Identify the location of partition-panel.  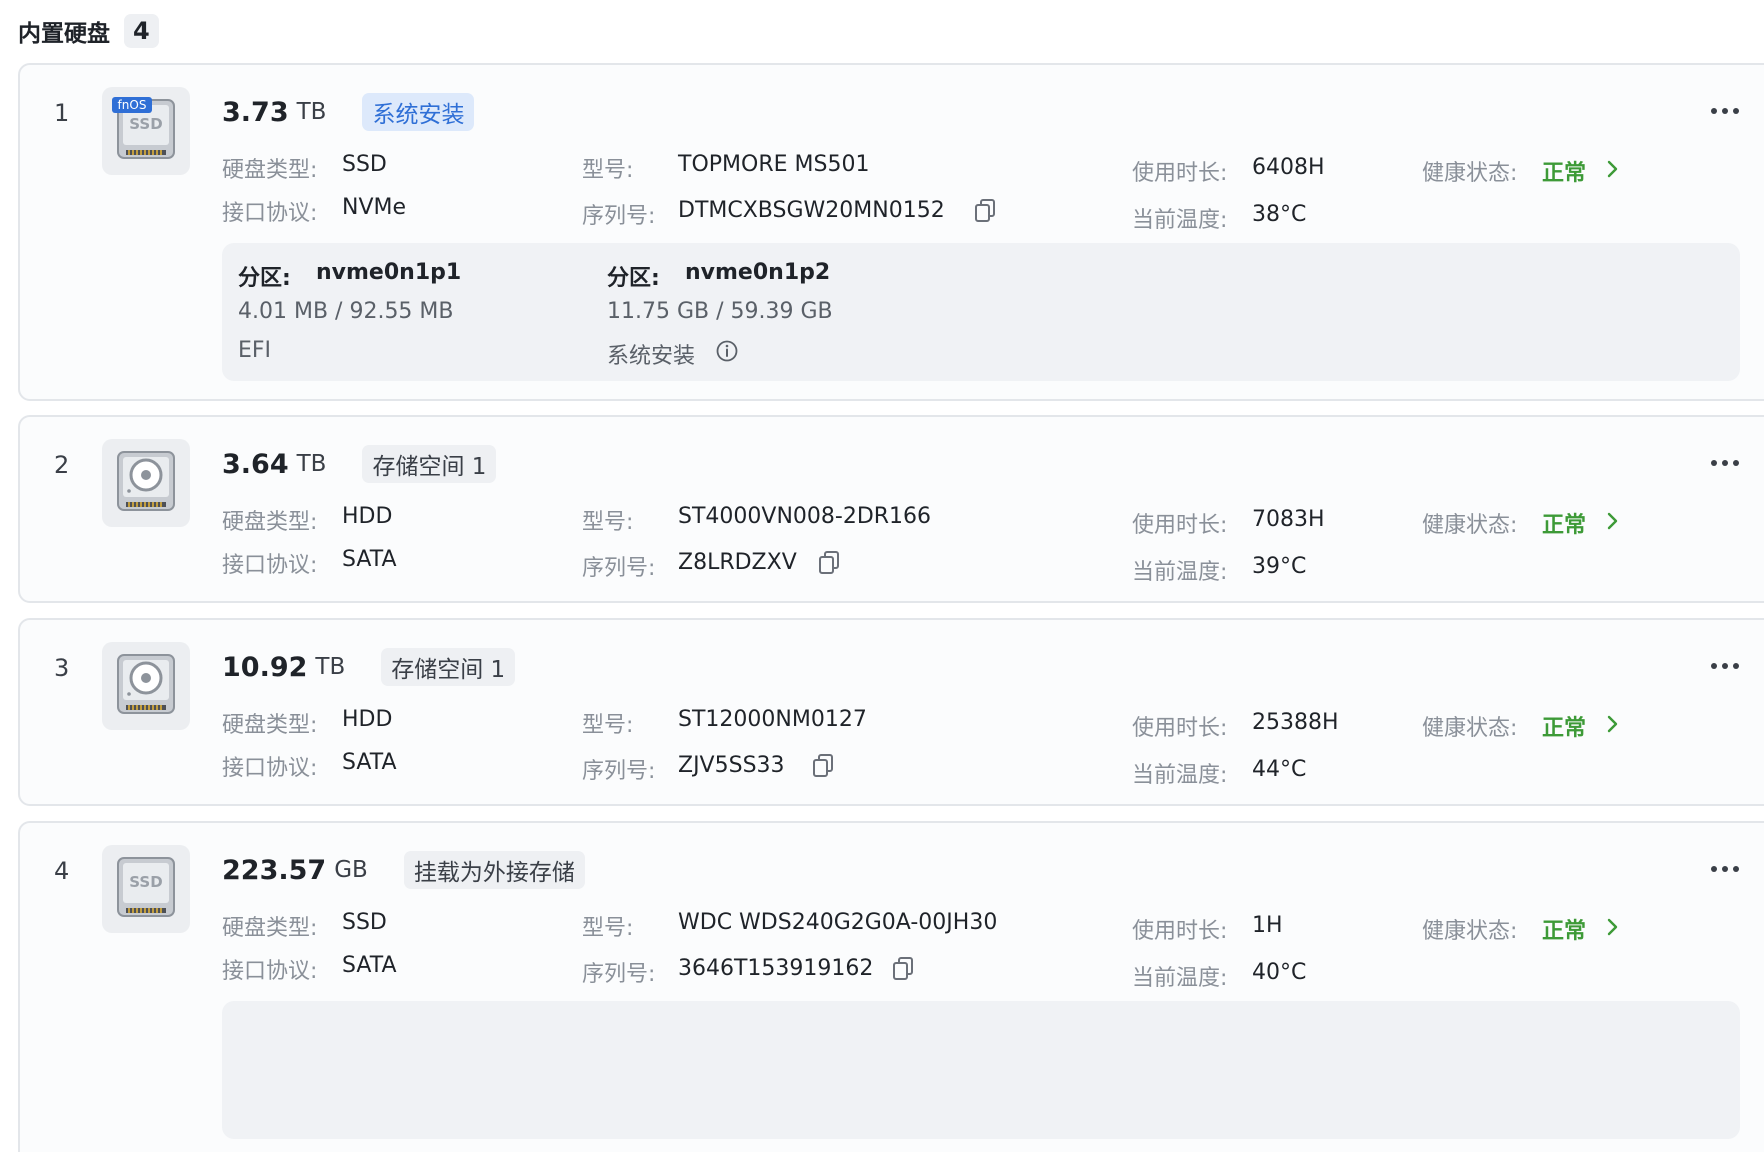
(981, 1070).